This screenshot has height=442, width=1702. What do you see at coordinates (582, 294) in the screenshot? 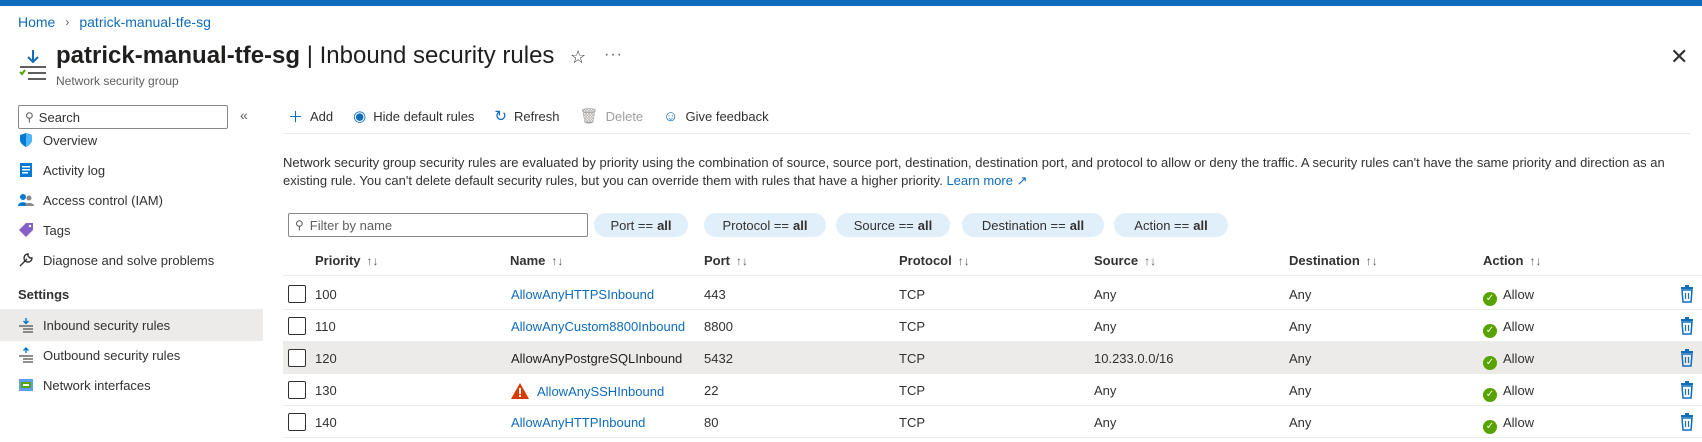
I see `rule-name-link: AllowAnyHTTPSInbound` at bounding box center [582, 294].